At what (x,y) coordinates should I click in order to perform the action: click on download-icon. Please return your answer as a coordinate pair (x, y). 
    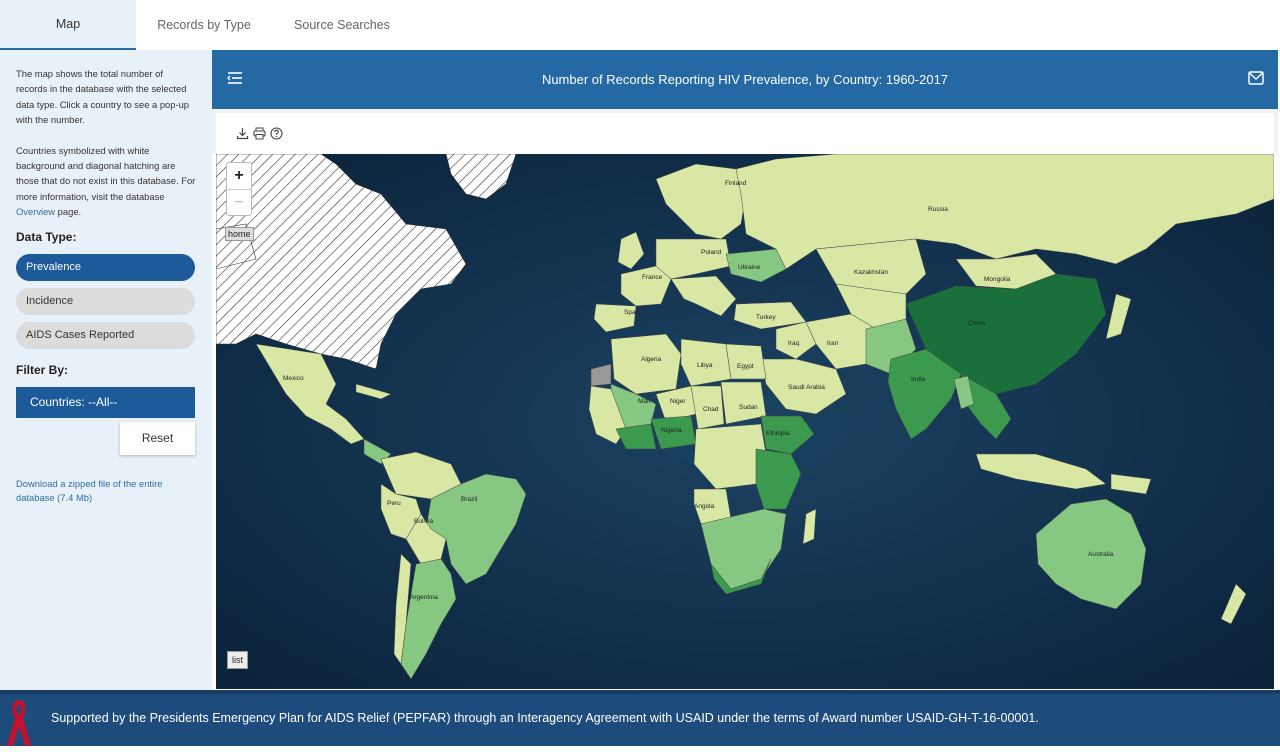
    Looking at the image, I should click on (242, 133).